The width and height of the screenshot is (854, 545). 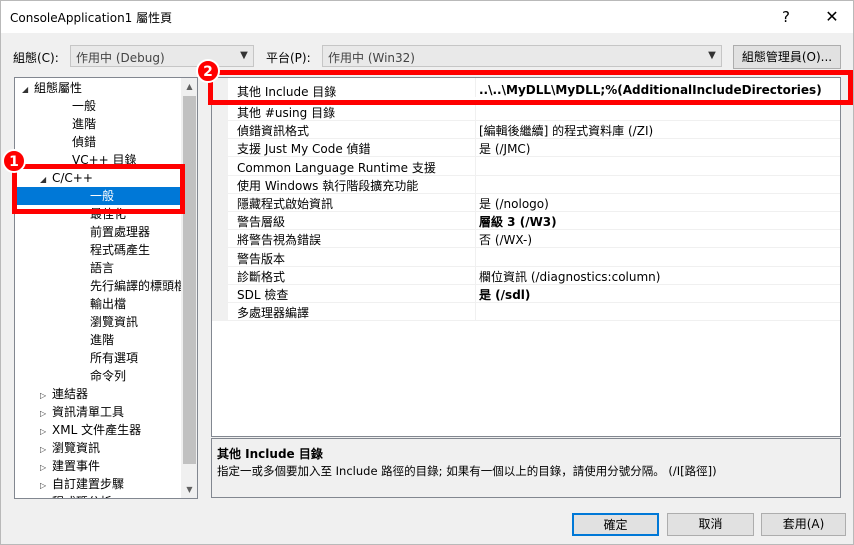 I want to click on tree-item: ▷ 連結器, so click(x=64, y=394).